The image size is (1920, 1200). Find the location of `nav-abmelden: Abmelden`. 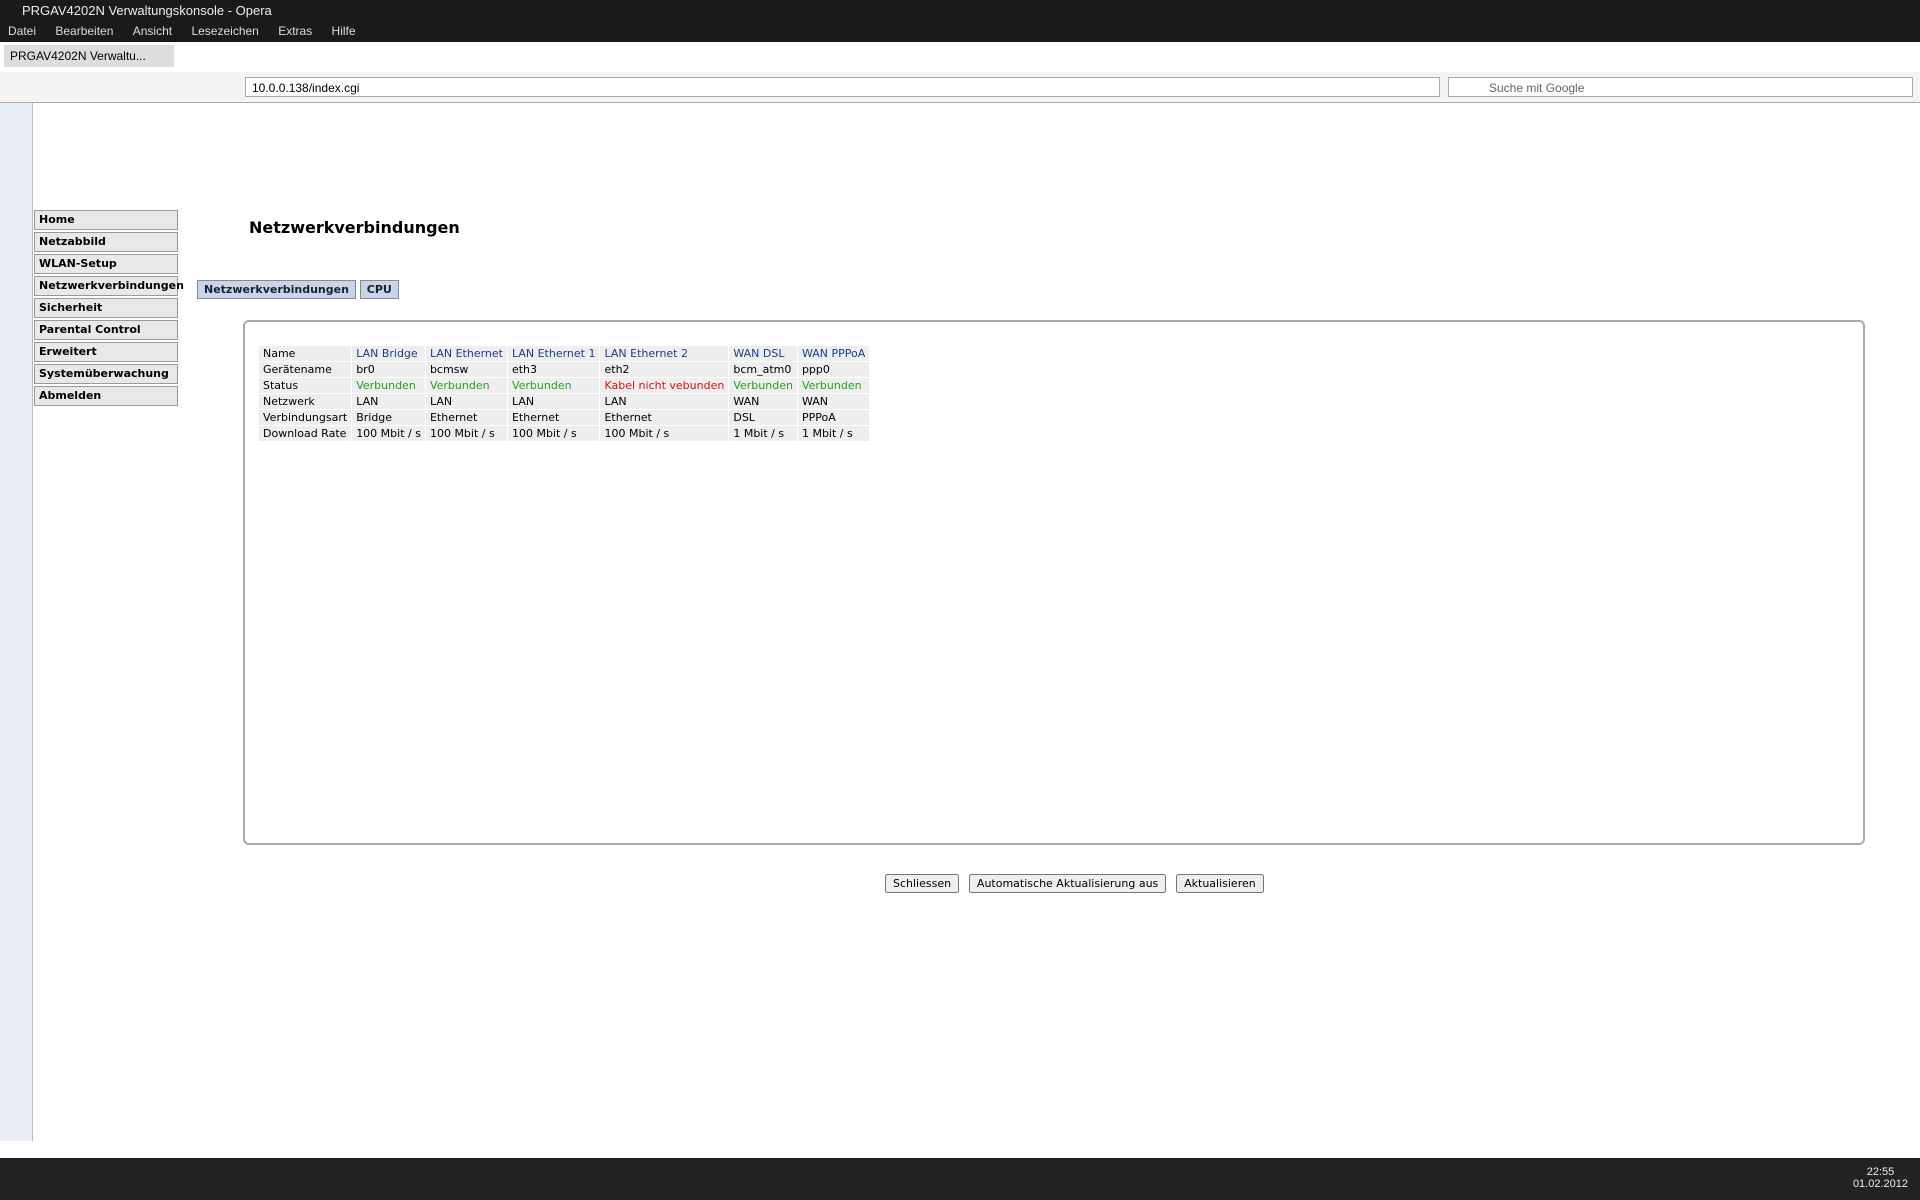

nav-abmelden: Abmelden is located at coordinates (106, 396).